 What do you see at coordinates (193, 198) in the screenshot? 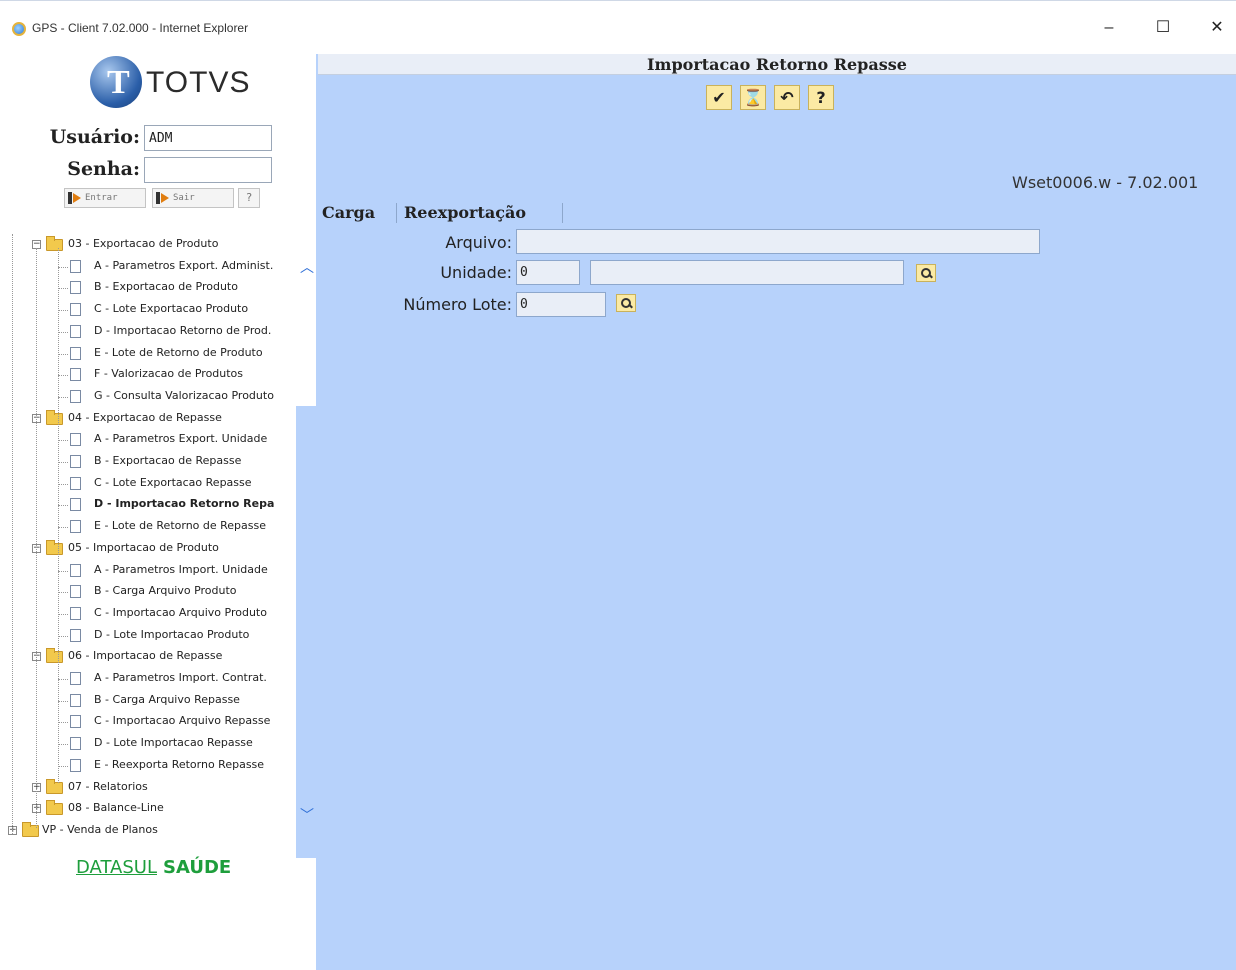
I see `exit-button: Sair` at bounding box center [193, 198].